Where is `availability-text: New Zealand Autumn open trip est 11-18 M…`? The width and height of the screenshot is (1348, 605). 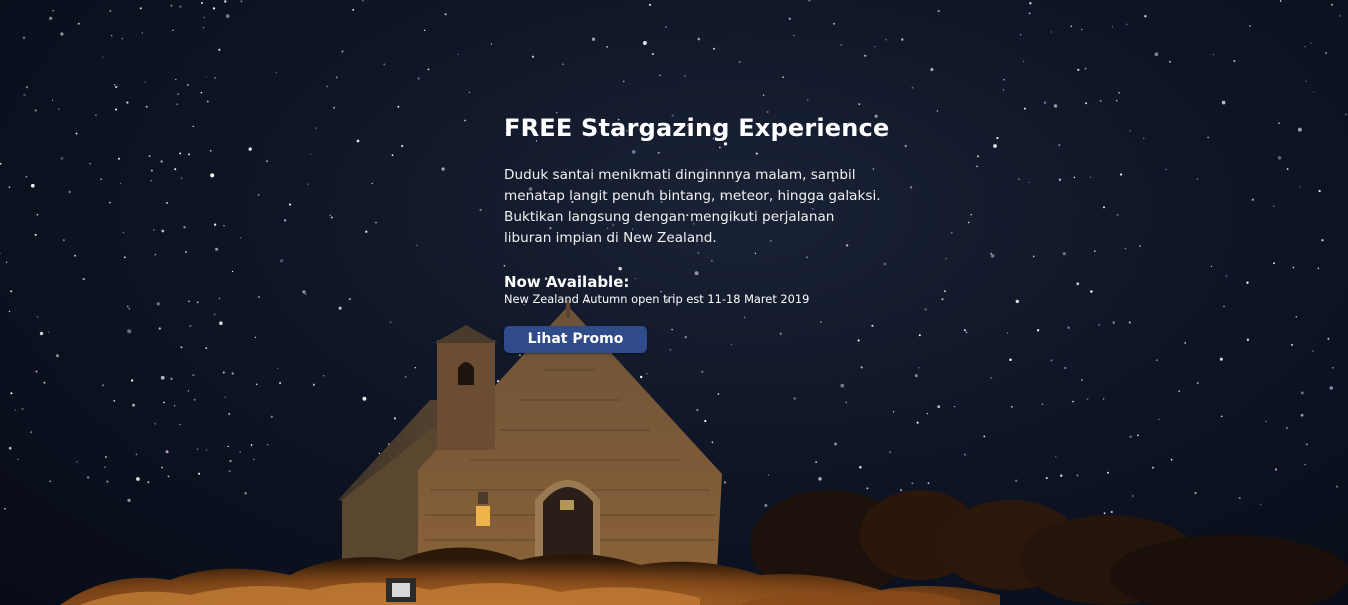 availability-text: New Zealand Autumn open trip est 11-18 M… is located at coordinates (657, 299).